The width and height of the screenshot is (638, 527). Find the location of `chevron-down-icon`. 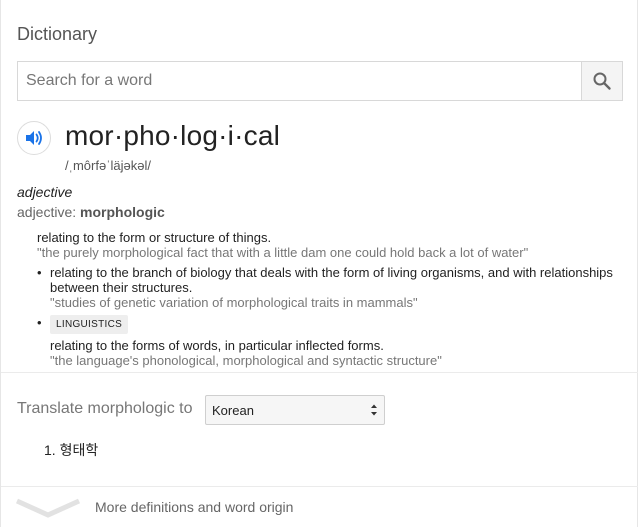

chevron-down-icon is located at coordinates (48, 508).